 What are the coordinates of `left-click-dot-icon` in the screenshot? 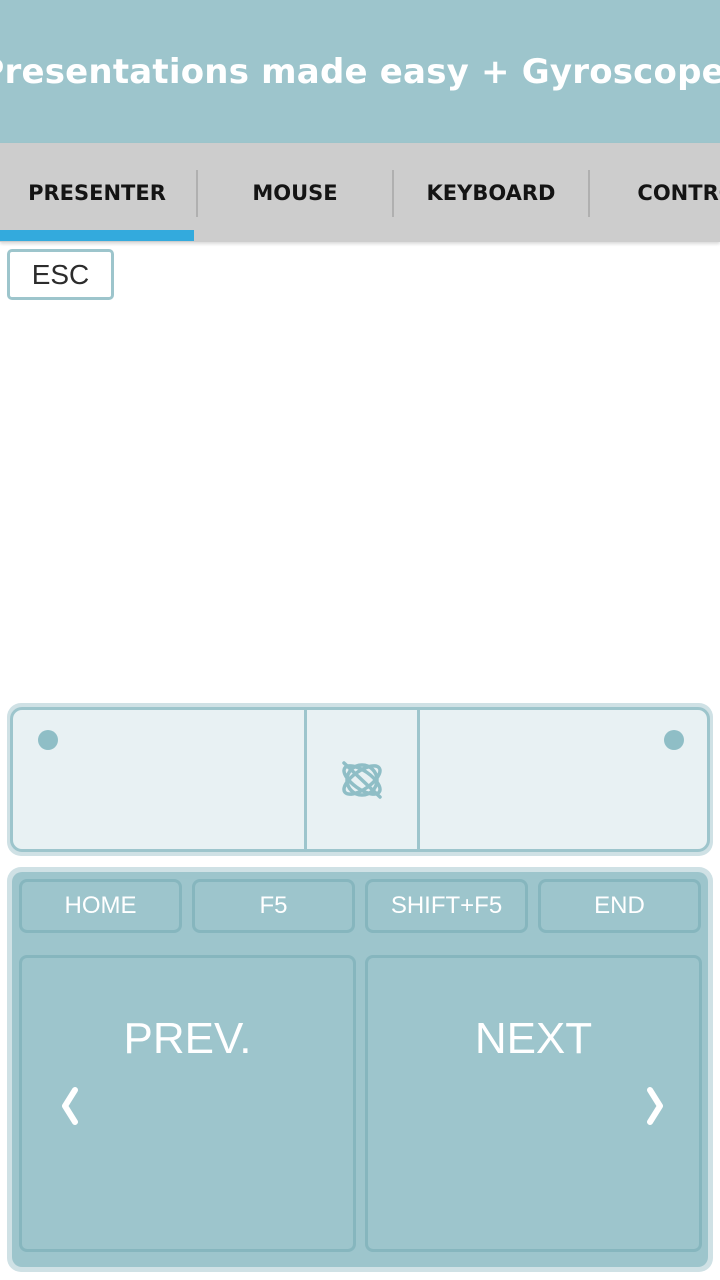 It's located at (48, 740).